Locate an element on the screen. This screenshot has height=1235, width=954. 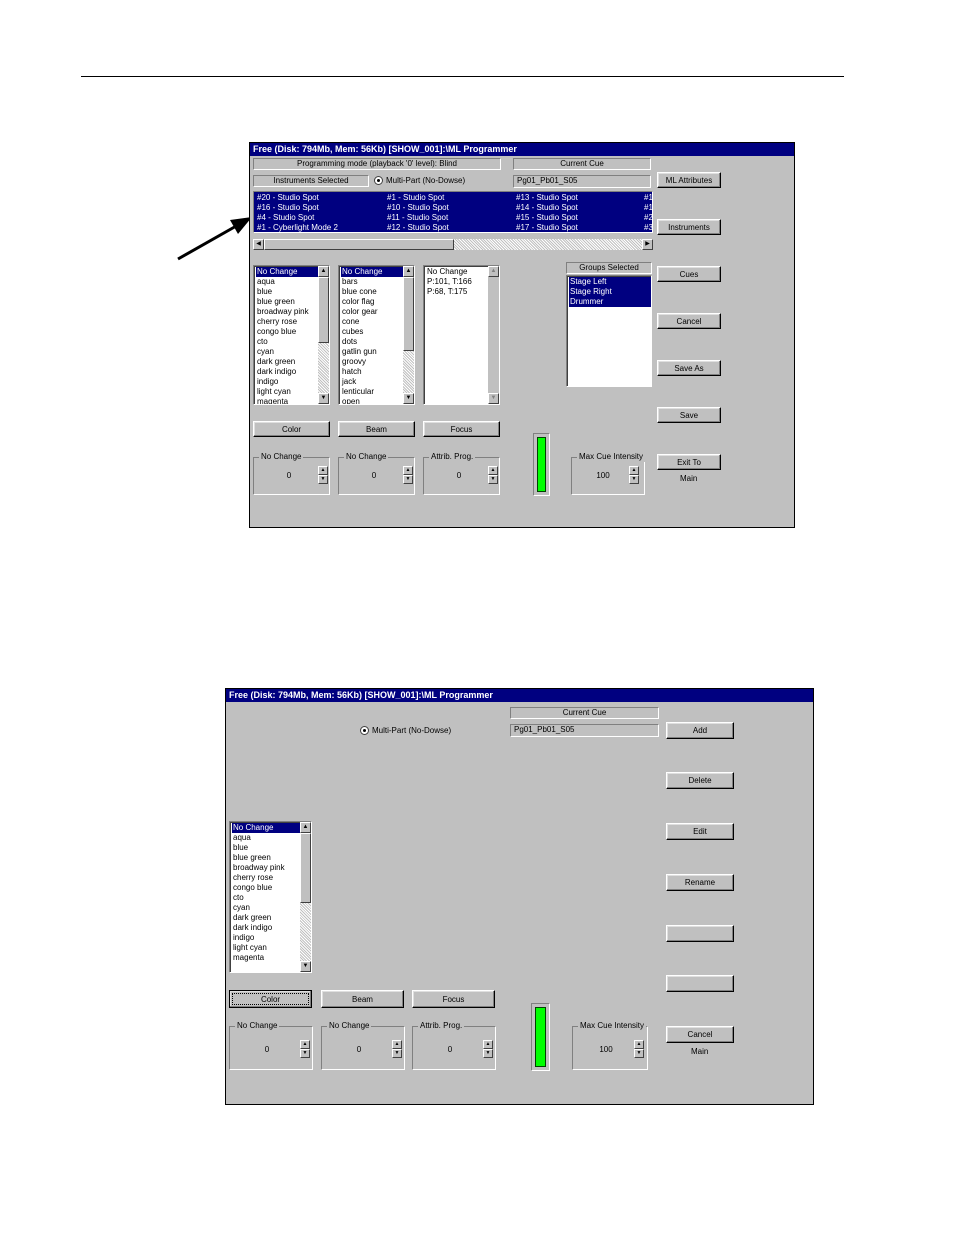
instrument-item: #13 - Studio Spot is located at coordinates (547, 198).